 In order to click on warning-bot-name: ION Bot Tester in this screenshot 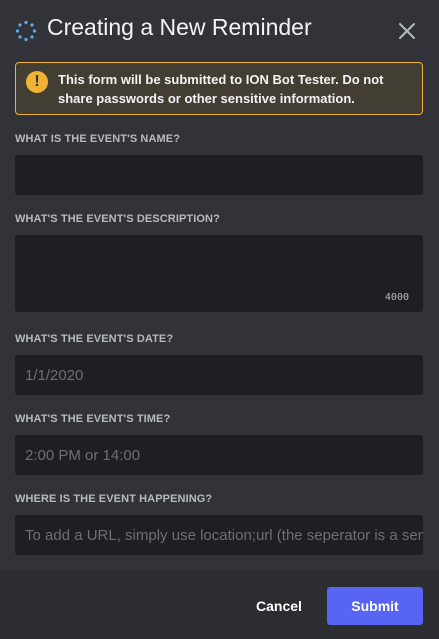, I will do `click(290, 79)`.